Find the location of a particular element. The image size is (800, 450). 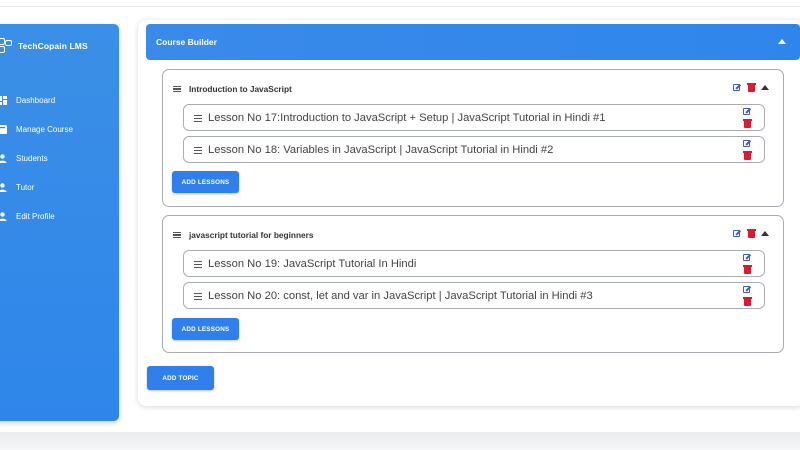

dashboard-icon is located at coordinates (3, 101).